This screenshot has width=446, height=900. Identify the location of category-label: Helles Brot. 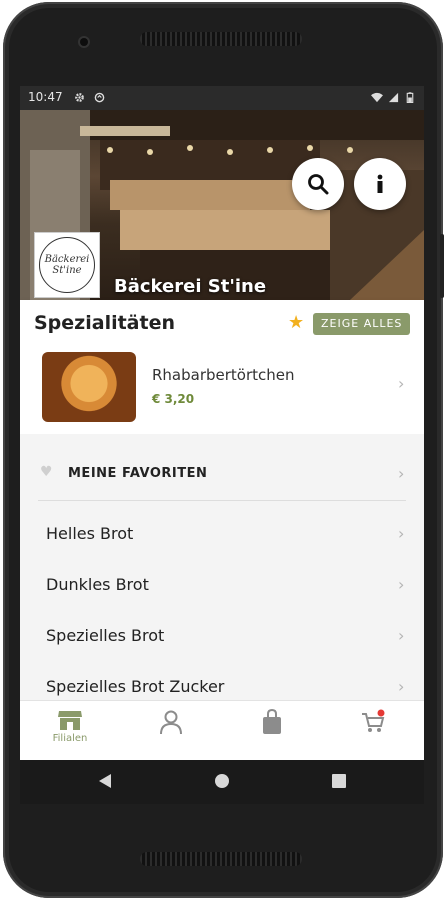
(90, 533).